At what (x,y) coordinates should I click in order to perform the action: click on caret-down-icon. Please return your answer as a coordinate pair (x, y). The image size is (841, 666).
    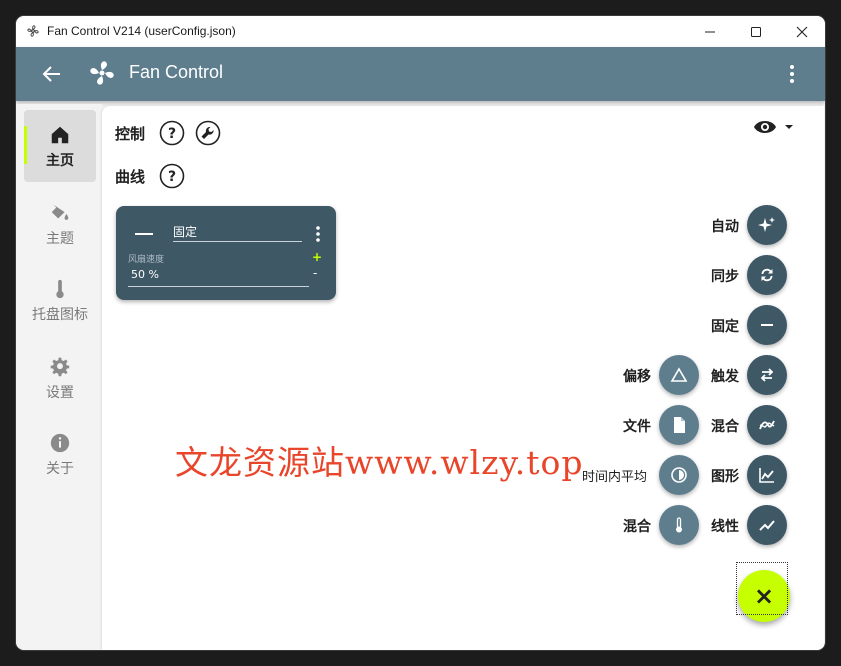
    Looking at the image, I should click on (789, 127).